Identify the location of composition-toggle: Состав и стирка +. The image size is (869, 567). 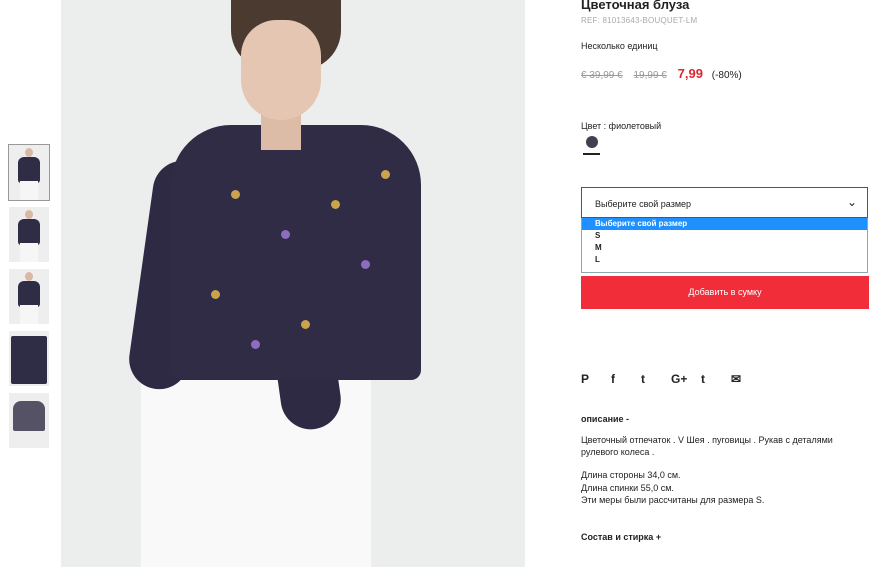
(621, 537).